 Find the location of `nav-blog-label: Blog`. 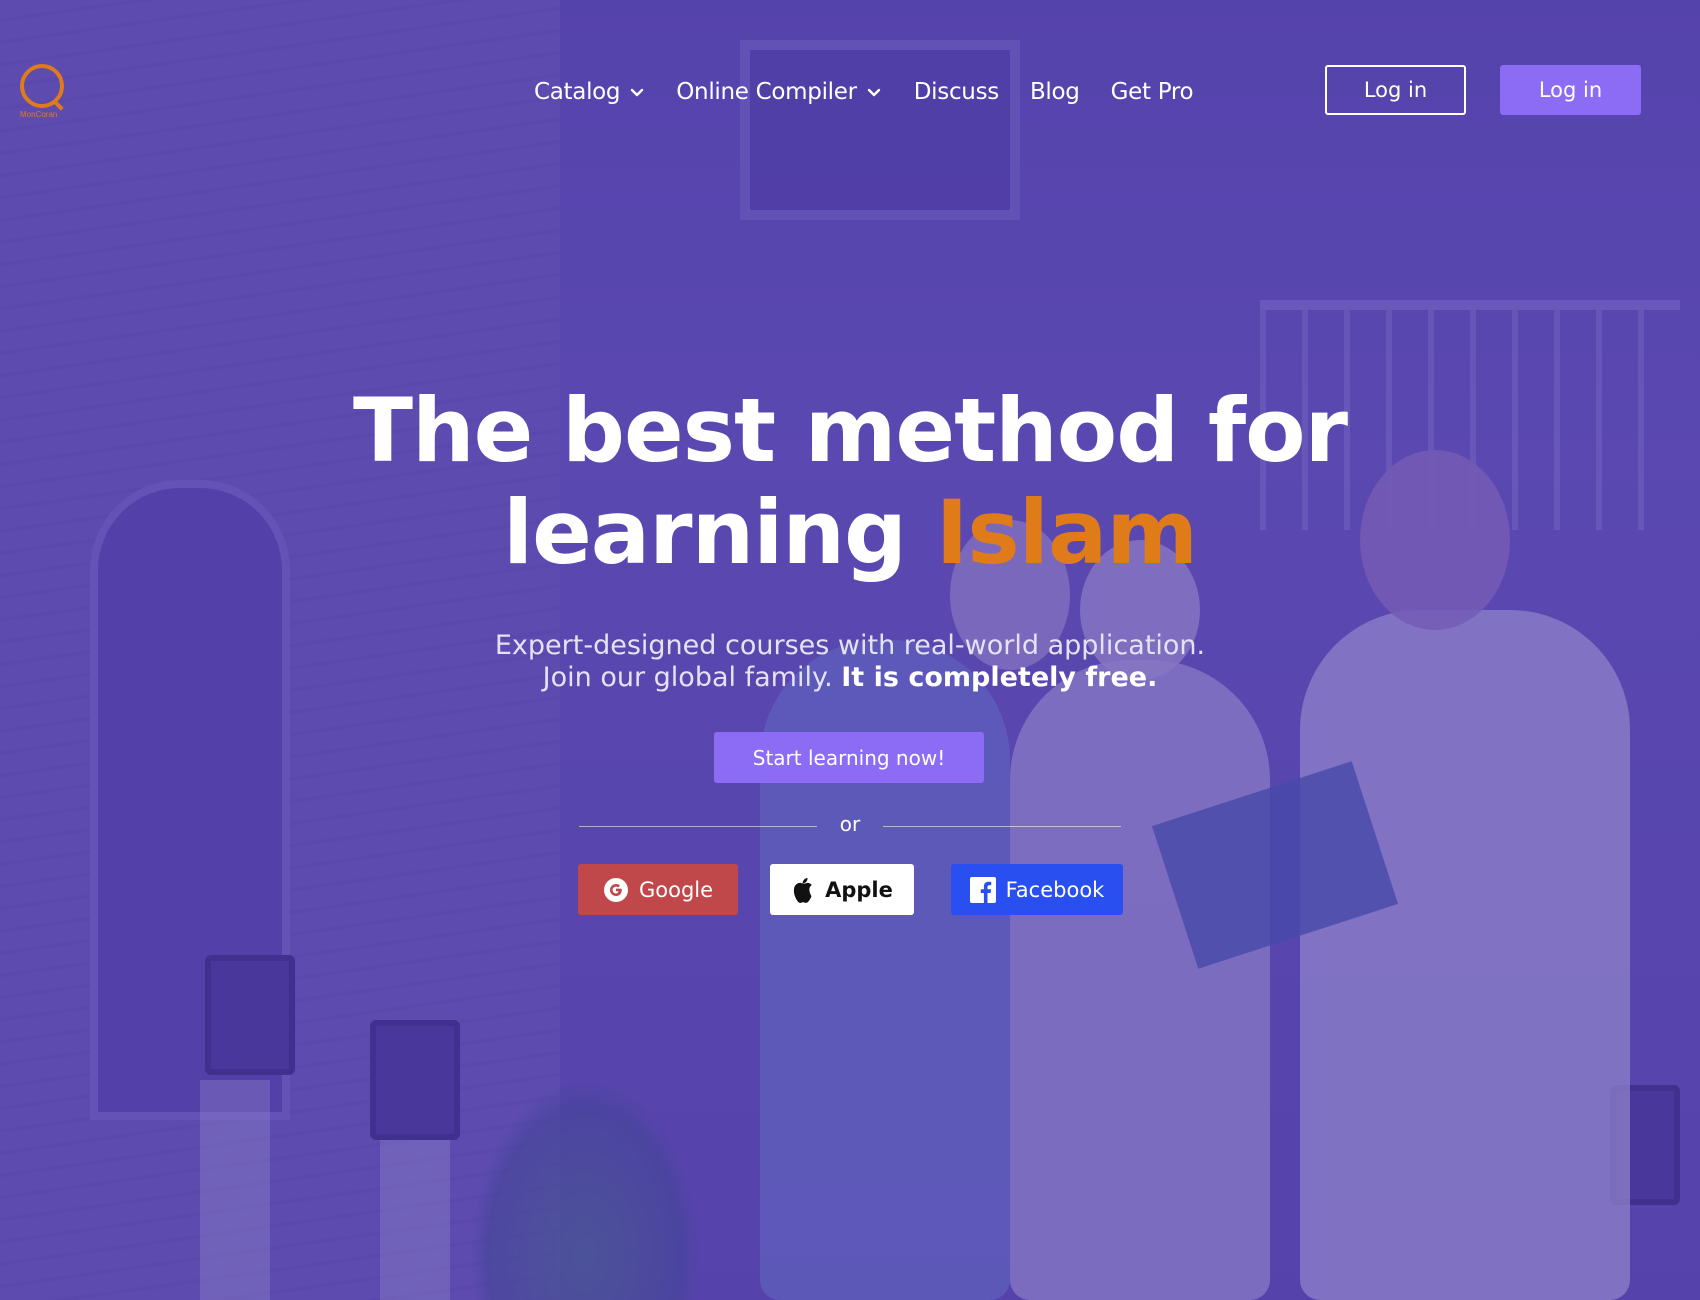

nav-blog-label: Blog is located at coordinates (1054, 92).